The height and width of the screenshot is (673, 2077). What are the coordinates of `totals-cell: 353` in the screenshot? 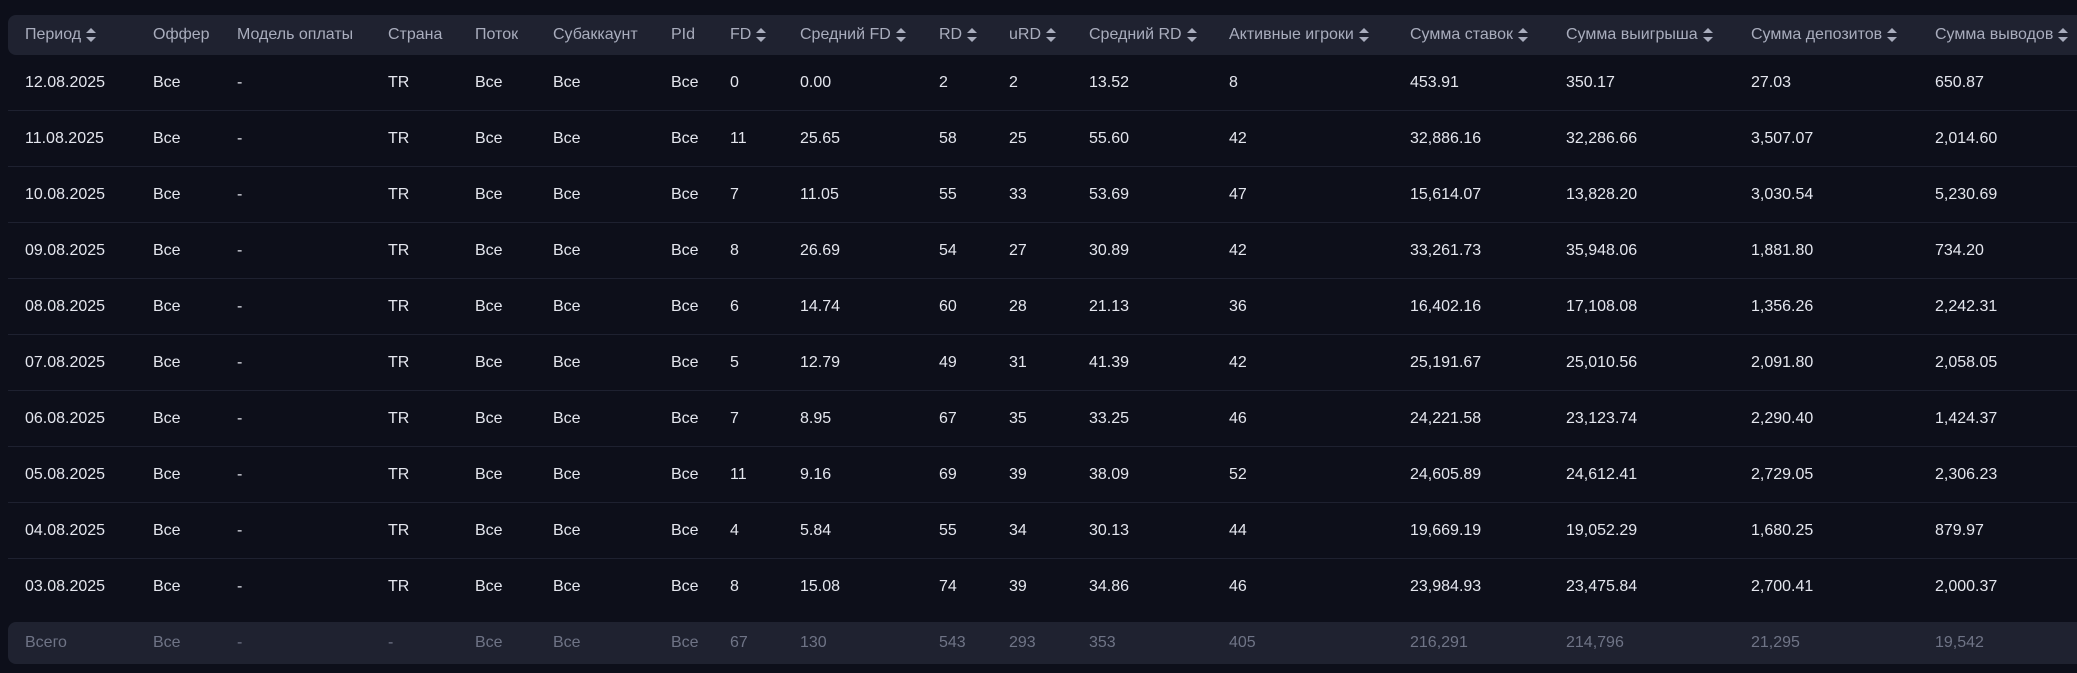 It's located at (1142, 643).